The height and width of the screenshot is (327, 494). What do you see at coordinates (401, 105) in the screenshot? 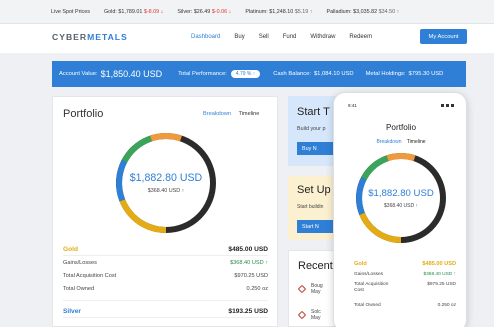
I see `phone-status-bar: 9:41` at bounding box center [401, 105].